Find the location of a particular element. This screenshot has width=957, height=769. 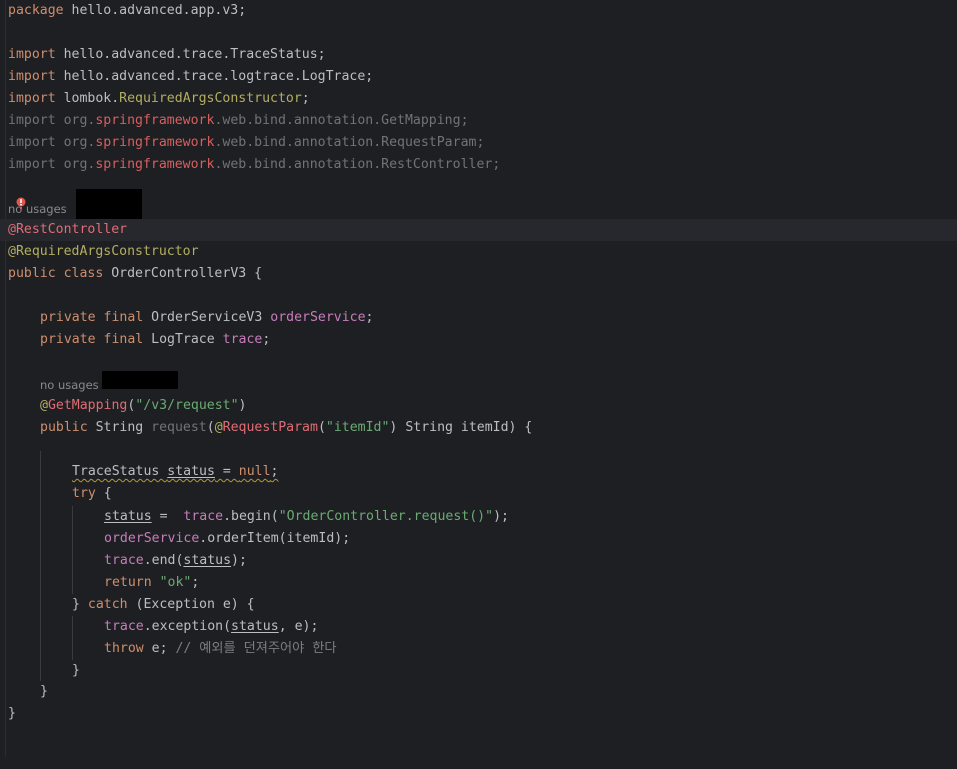

code-line-annotation-current: @RestController is located at coordinates (478, 230).